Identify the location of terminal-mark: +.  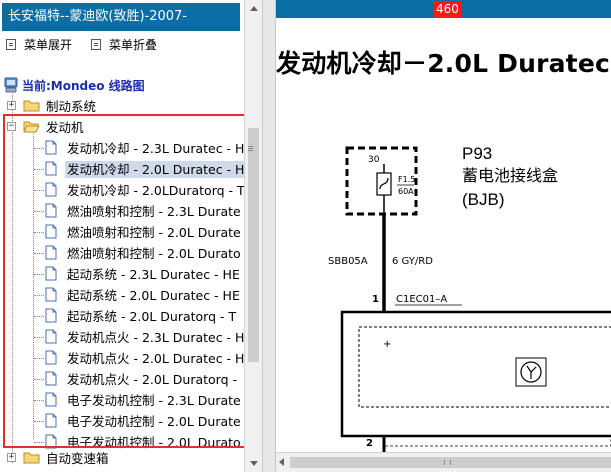
(387, 344).